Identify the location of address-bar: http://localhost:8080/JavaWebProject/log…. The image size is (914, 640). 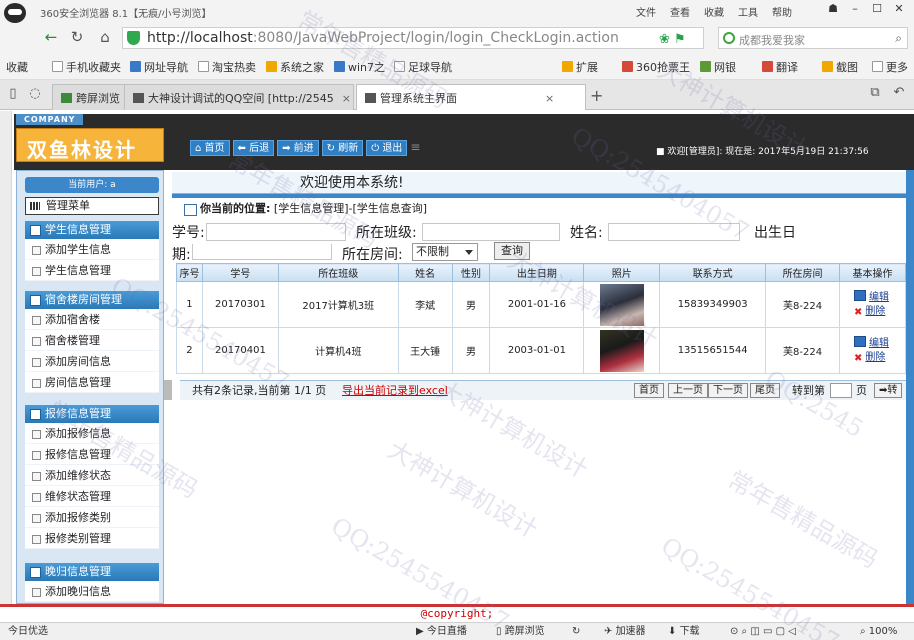
(413, 38).